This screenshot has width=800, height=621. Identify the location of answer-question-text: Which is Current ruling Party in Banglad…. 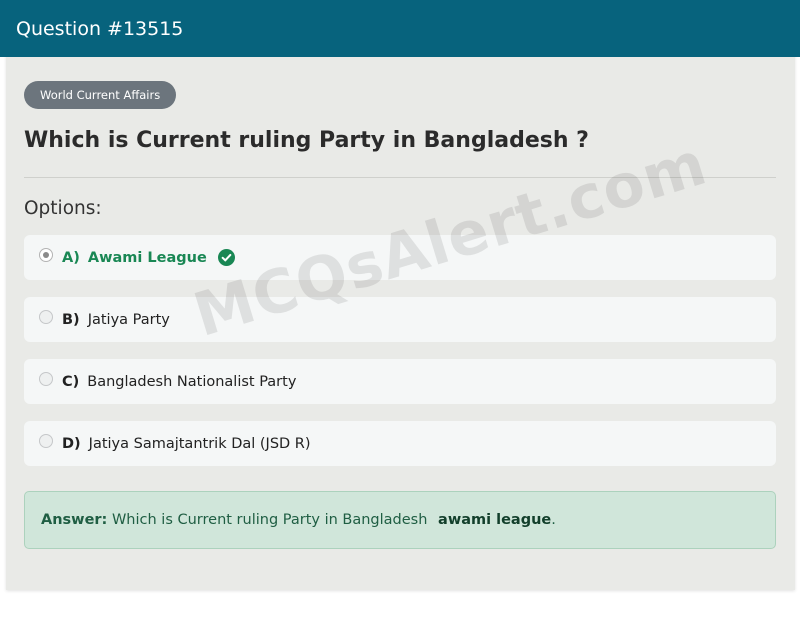
(269, 520).